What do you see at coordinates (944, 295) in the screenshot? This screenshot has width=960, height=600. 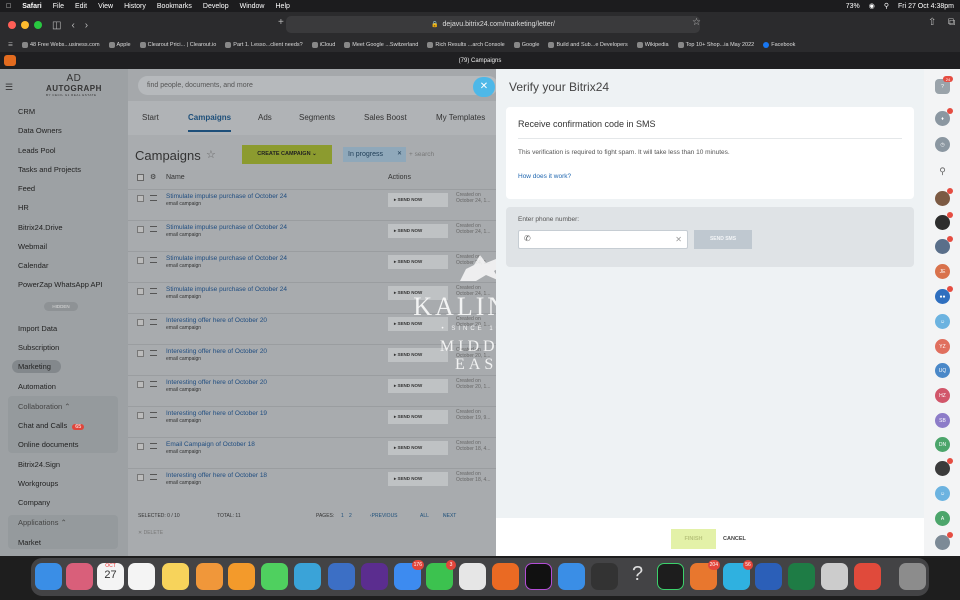 I see `group-chat-icon: ●●` at bounding box center [944, 295].